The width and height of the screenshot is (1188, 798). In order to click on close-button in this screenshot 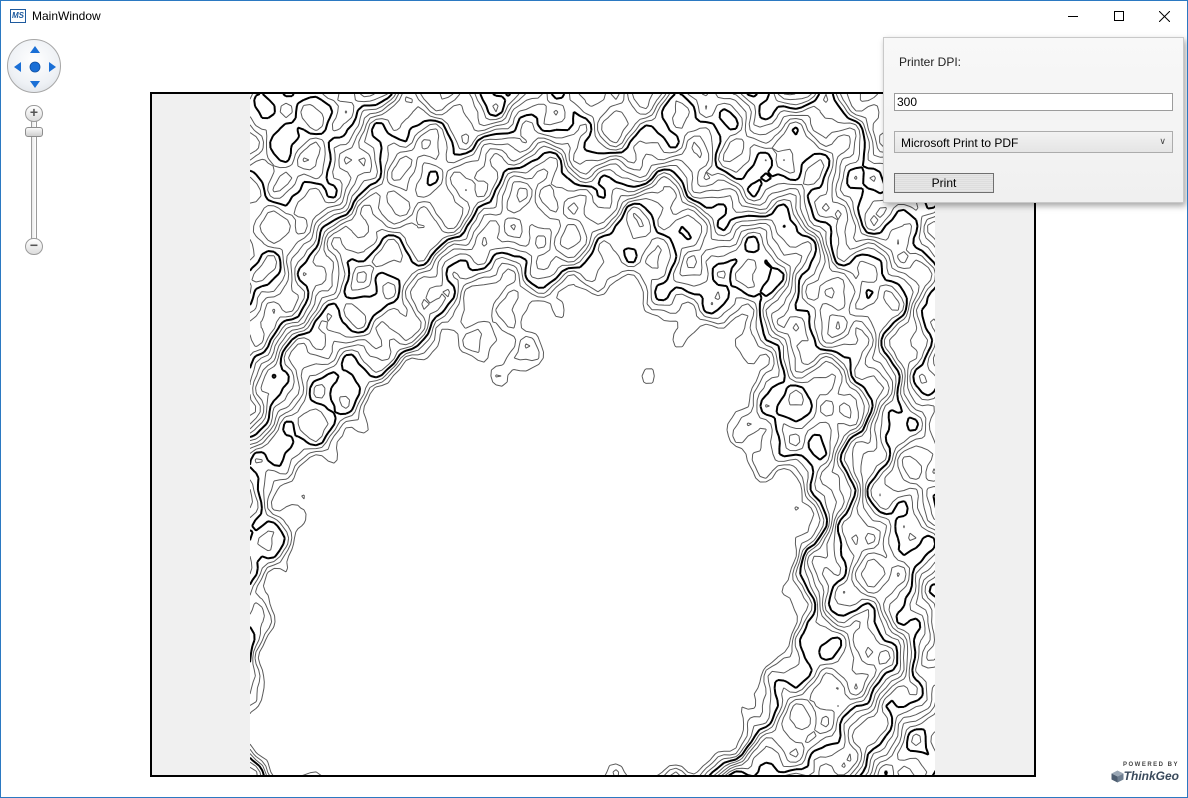, I will do `click(1164, 16)`.